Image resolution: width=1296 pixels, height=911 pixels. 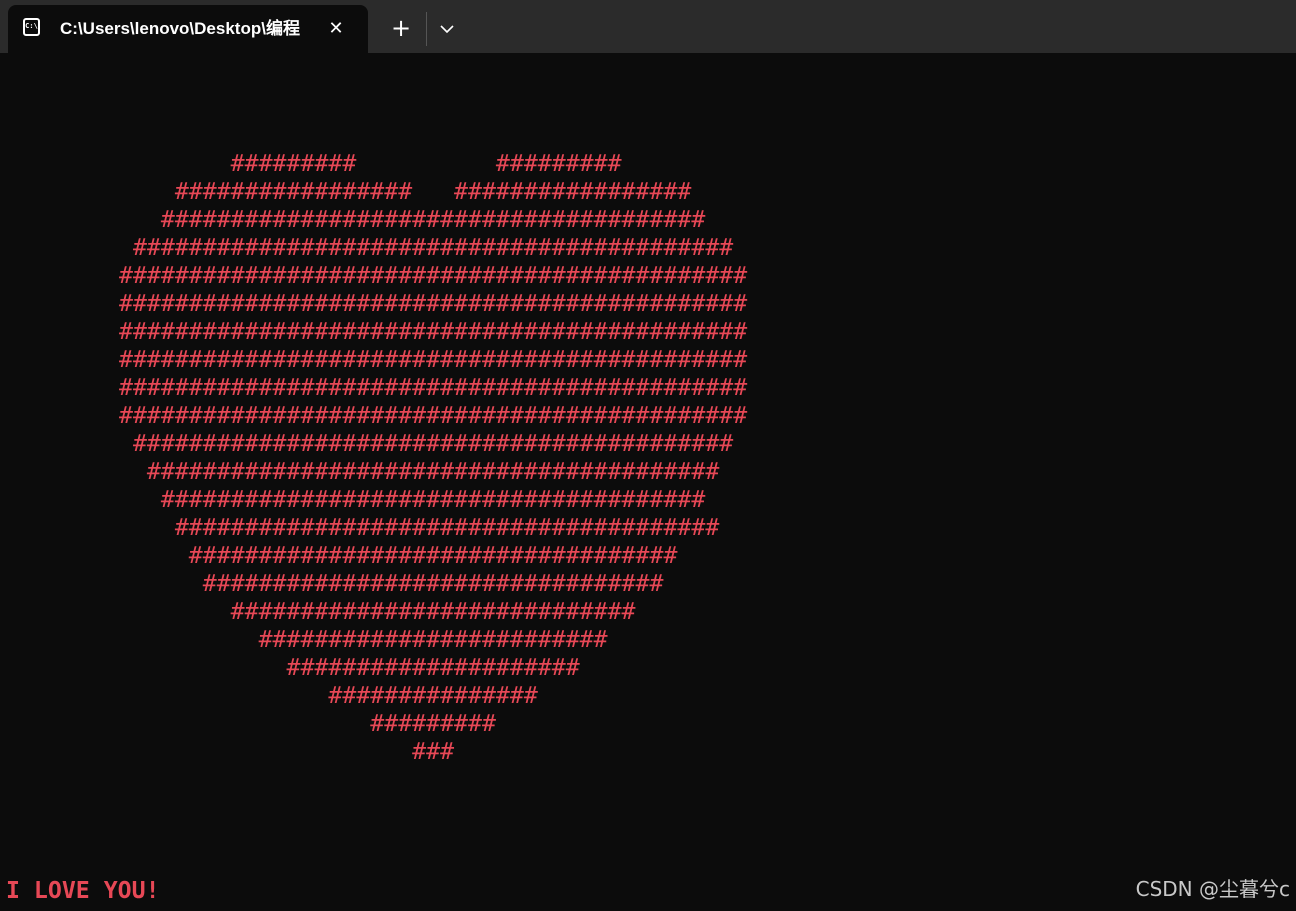 I want to click on new-tab-button: +, so click(x=401, y=29).